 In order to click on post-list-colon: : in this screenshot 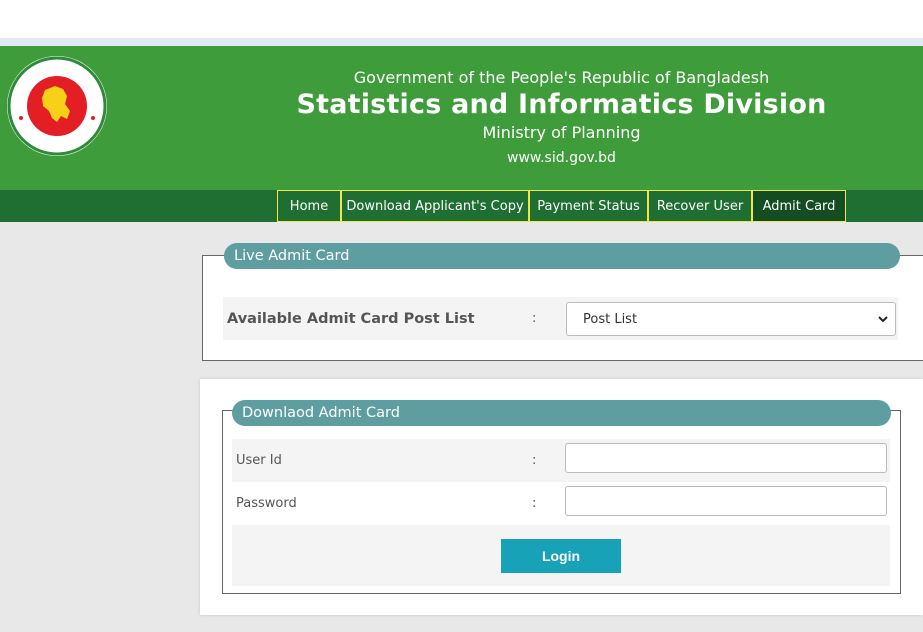, I will do `click(534, 318)`.